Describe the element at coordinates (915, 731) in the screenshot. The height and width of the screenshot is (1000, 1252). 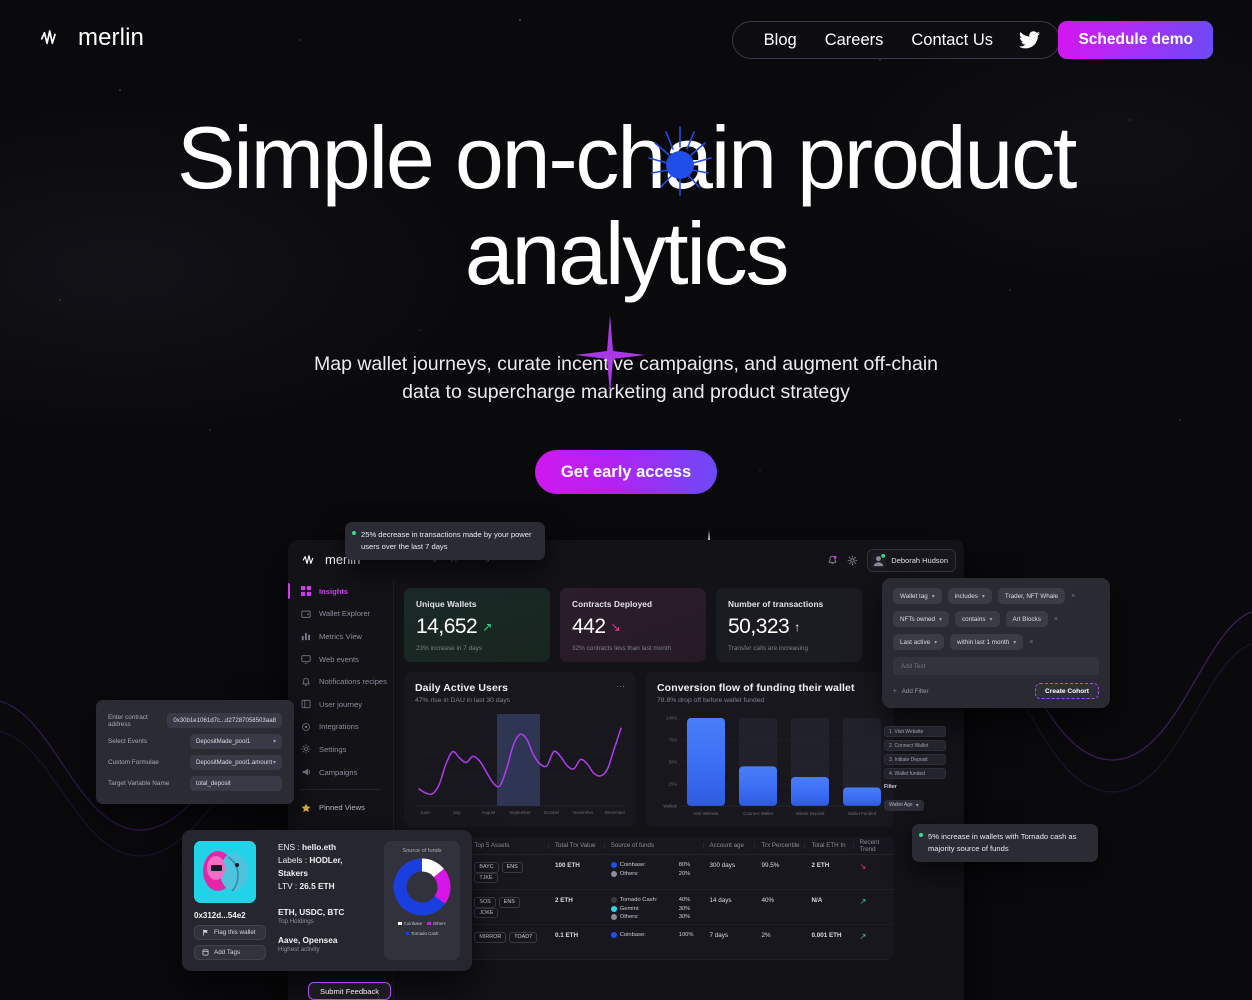
I see `funnel-step-1: 1. Visit Website` at that location.